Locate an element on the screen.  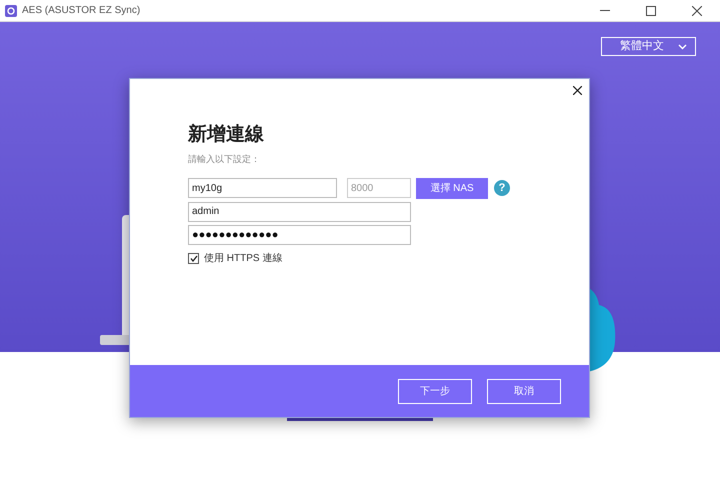
port-field: 8000 is located at coordinates (379, 188).